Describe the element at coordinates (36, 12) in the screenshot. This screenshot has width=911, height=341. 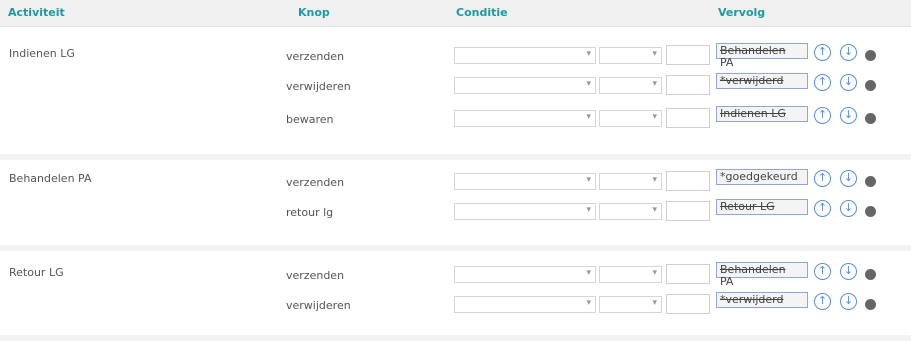
I see `header-activiteit: Activiteit` at that location.